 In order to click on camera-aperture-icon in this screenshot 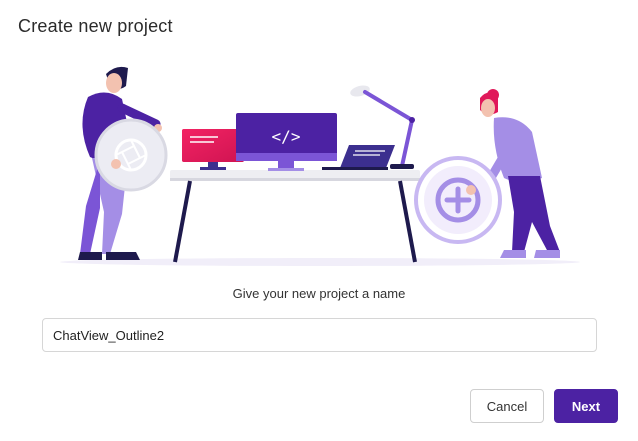, I will do `click(131, 155)`.